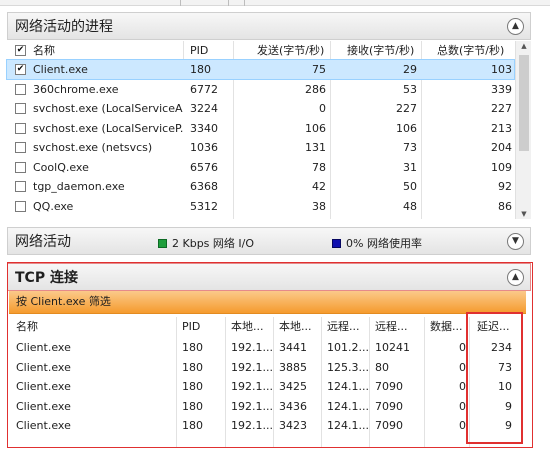  I want to click on process-checkbox: ✔, so click(20, 69).